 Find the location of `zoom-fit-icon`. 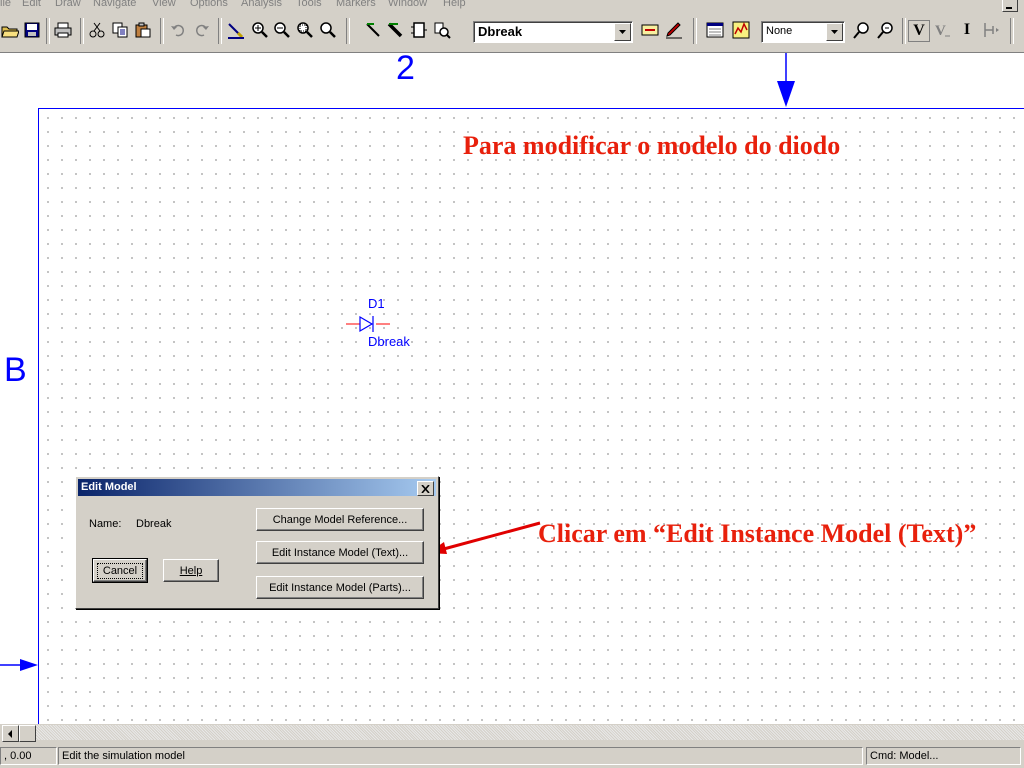

zoom-fit-icon is located at coordinates (328, 30).